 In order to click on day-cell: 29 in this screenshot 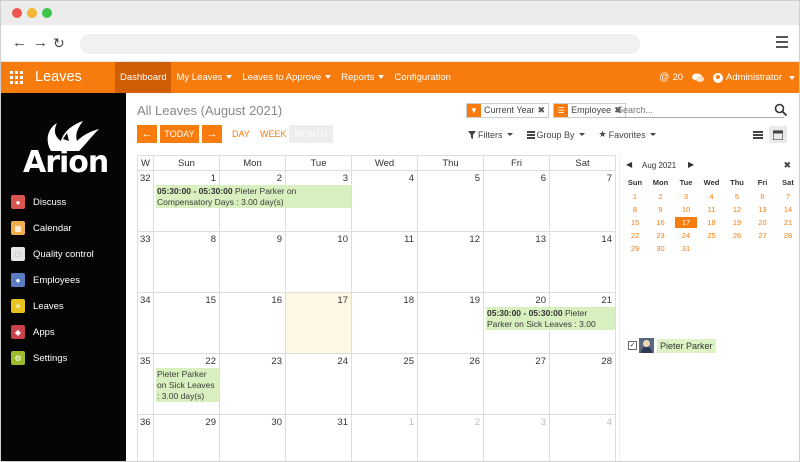, I will do `click(187, 438)`.